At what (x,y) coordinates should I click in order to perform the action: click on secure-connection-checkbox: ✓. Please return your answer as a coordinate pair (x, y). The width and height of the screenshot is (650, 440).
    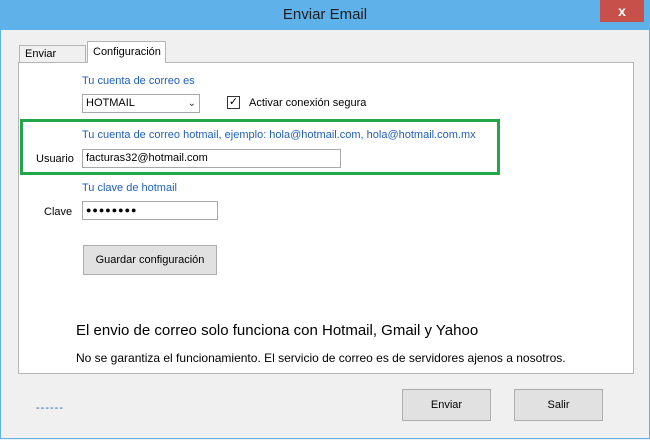
    Looking at the image, I should click on (233, 102).